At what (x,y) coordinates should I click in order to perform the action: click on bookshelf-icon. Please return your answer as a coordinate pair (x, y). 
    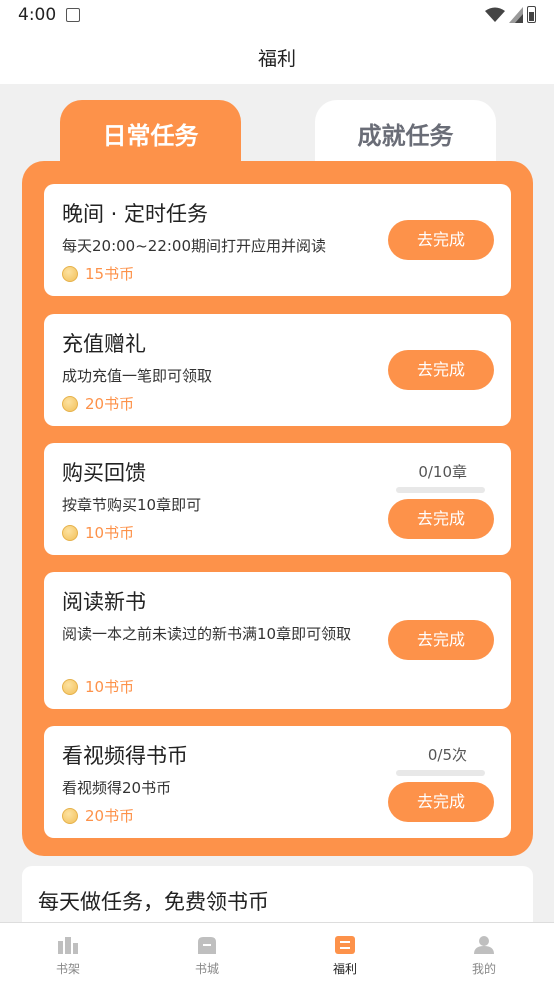
    Looking at the image, I should click on (68, 945).